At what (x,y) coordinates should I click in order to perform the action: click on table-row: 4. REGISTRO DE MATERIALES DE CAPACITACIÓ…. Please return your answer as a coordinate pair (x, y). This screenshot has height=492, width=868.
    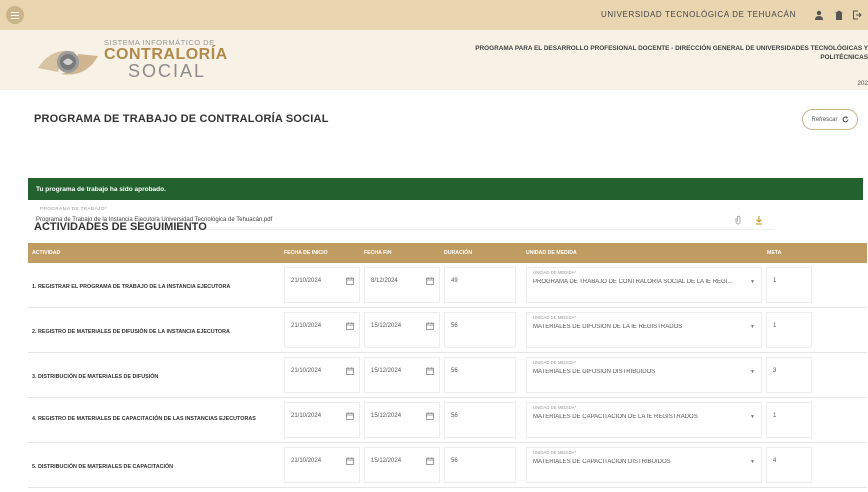
    Looking at the image, I should click on (447, 420).